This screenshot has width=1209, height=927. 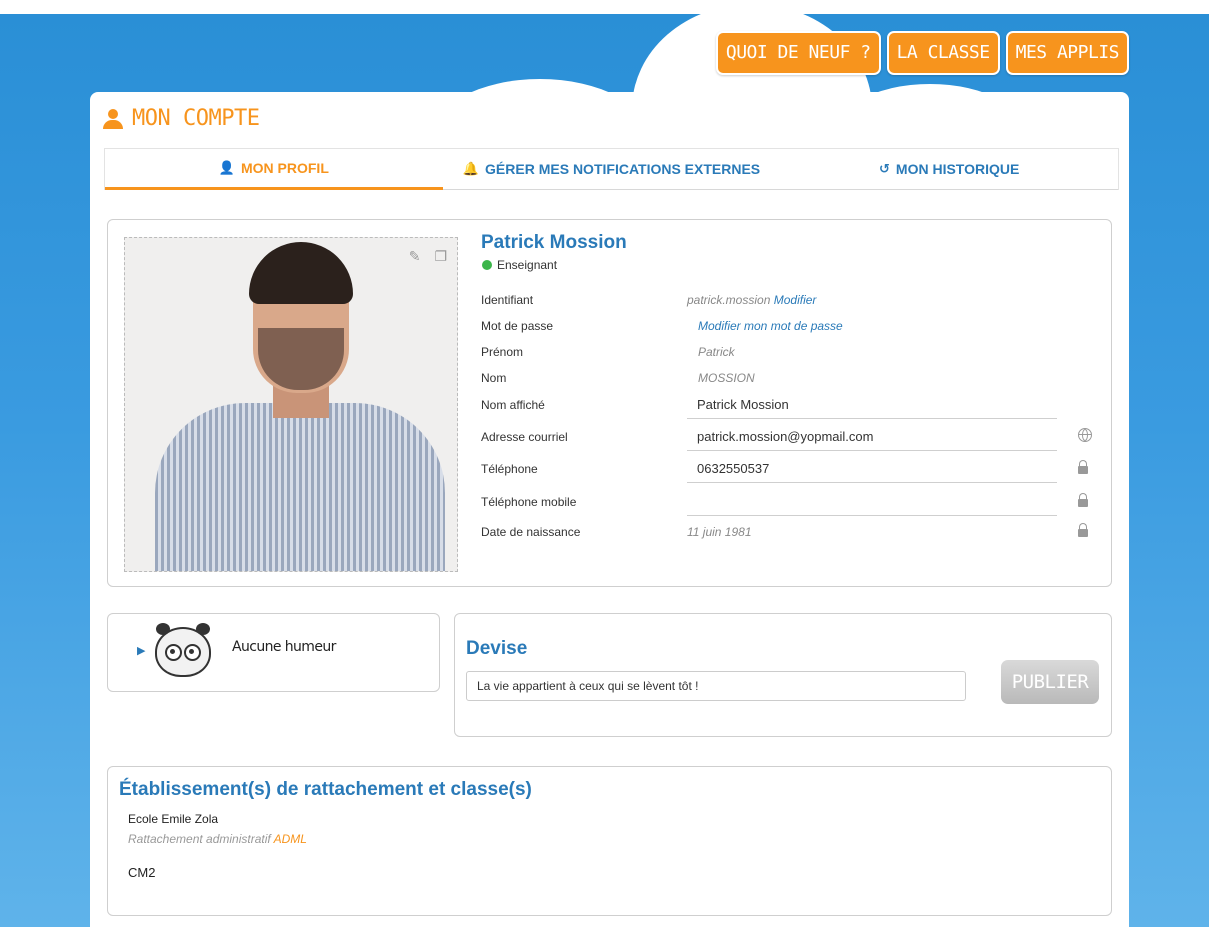 I want to click on field-label: Téléphone, so click(x=509, y=469).